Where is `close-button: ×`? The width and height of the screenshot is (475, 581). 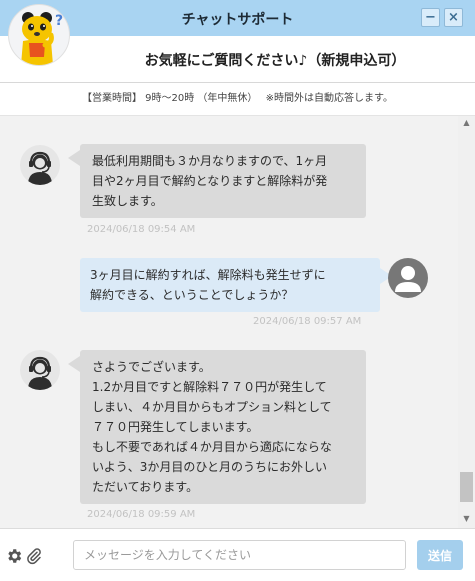
close-button: × is located at coordinates (453, 17).